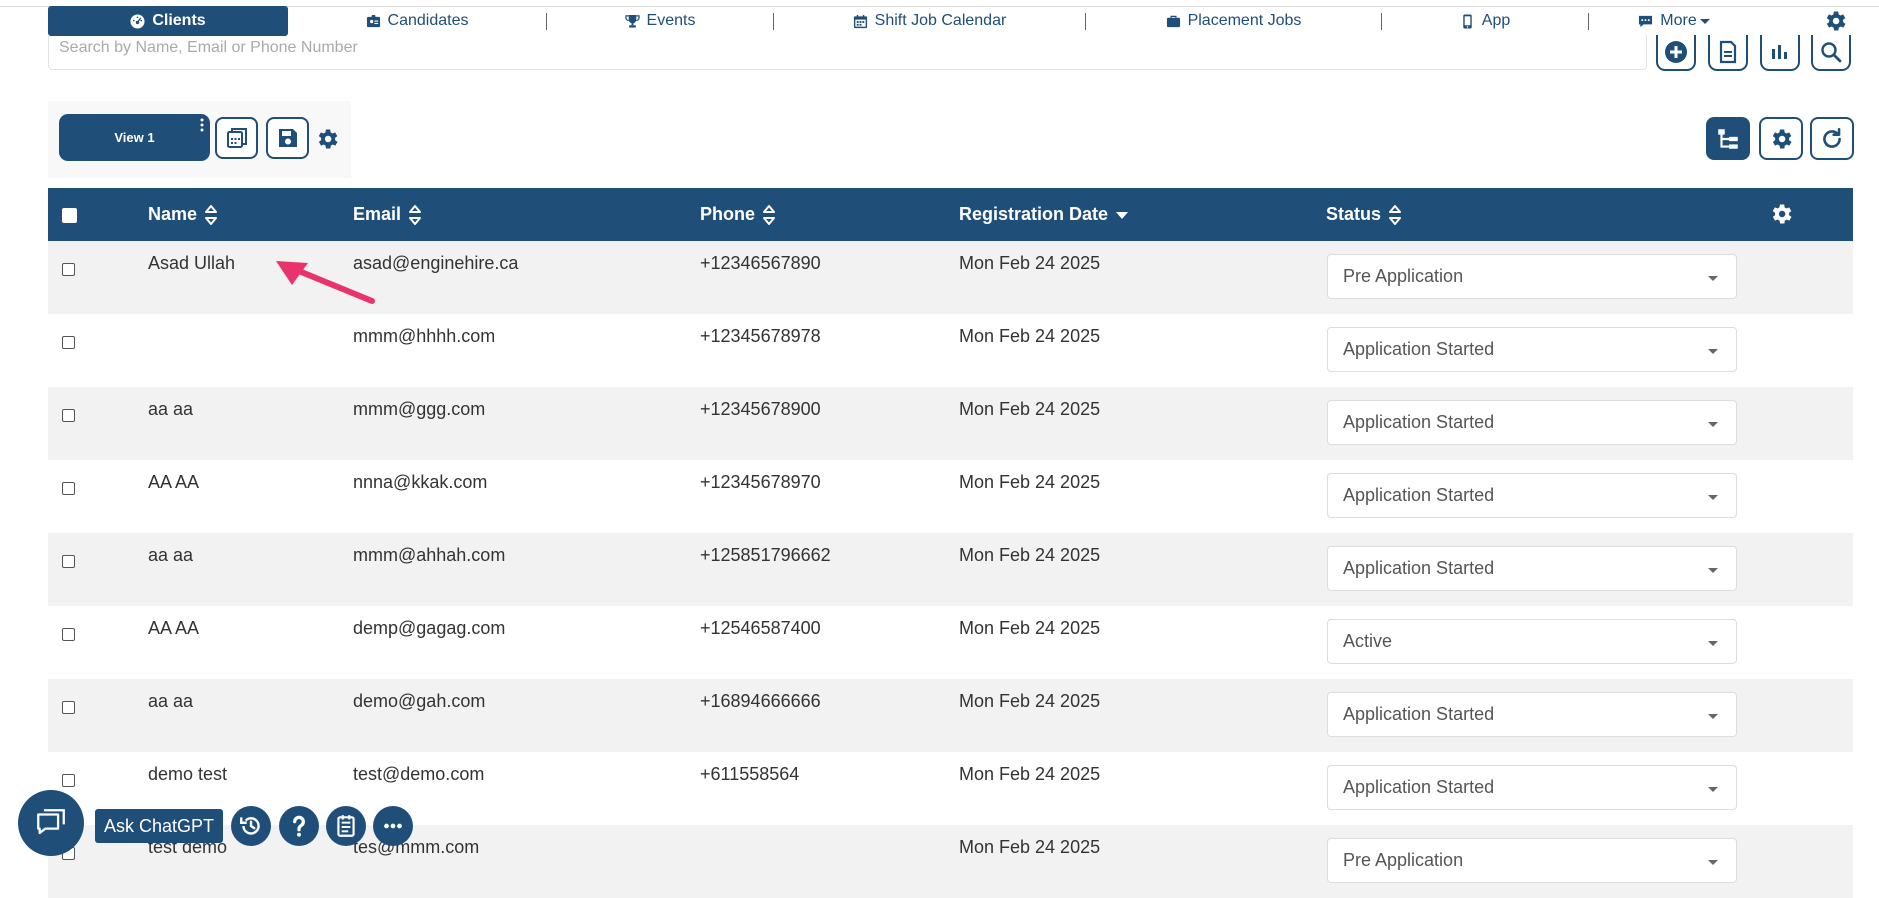 The image size is (1879, 898). What do you see at coordinates (1674, 21) in the screenshot?
I see `nav-more: More` at bounding box center [1674, 21].